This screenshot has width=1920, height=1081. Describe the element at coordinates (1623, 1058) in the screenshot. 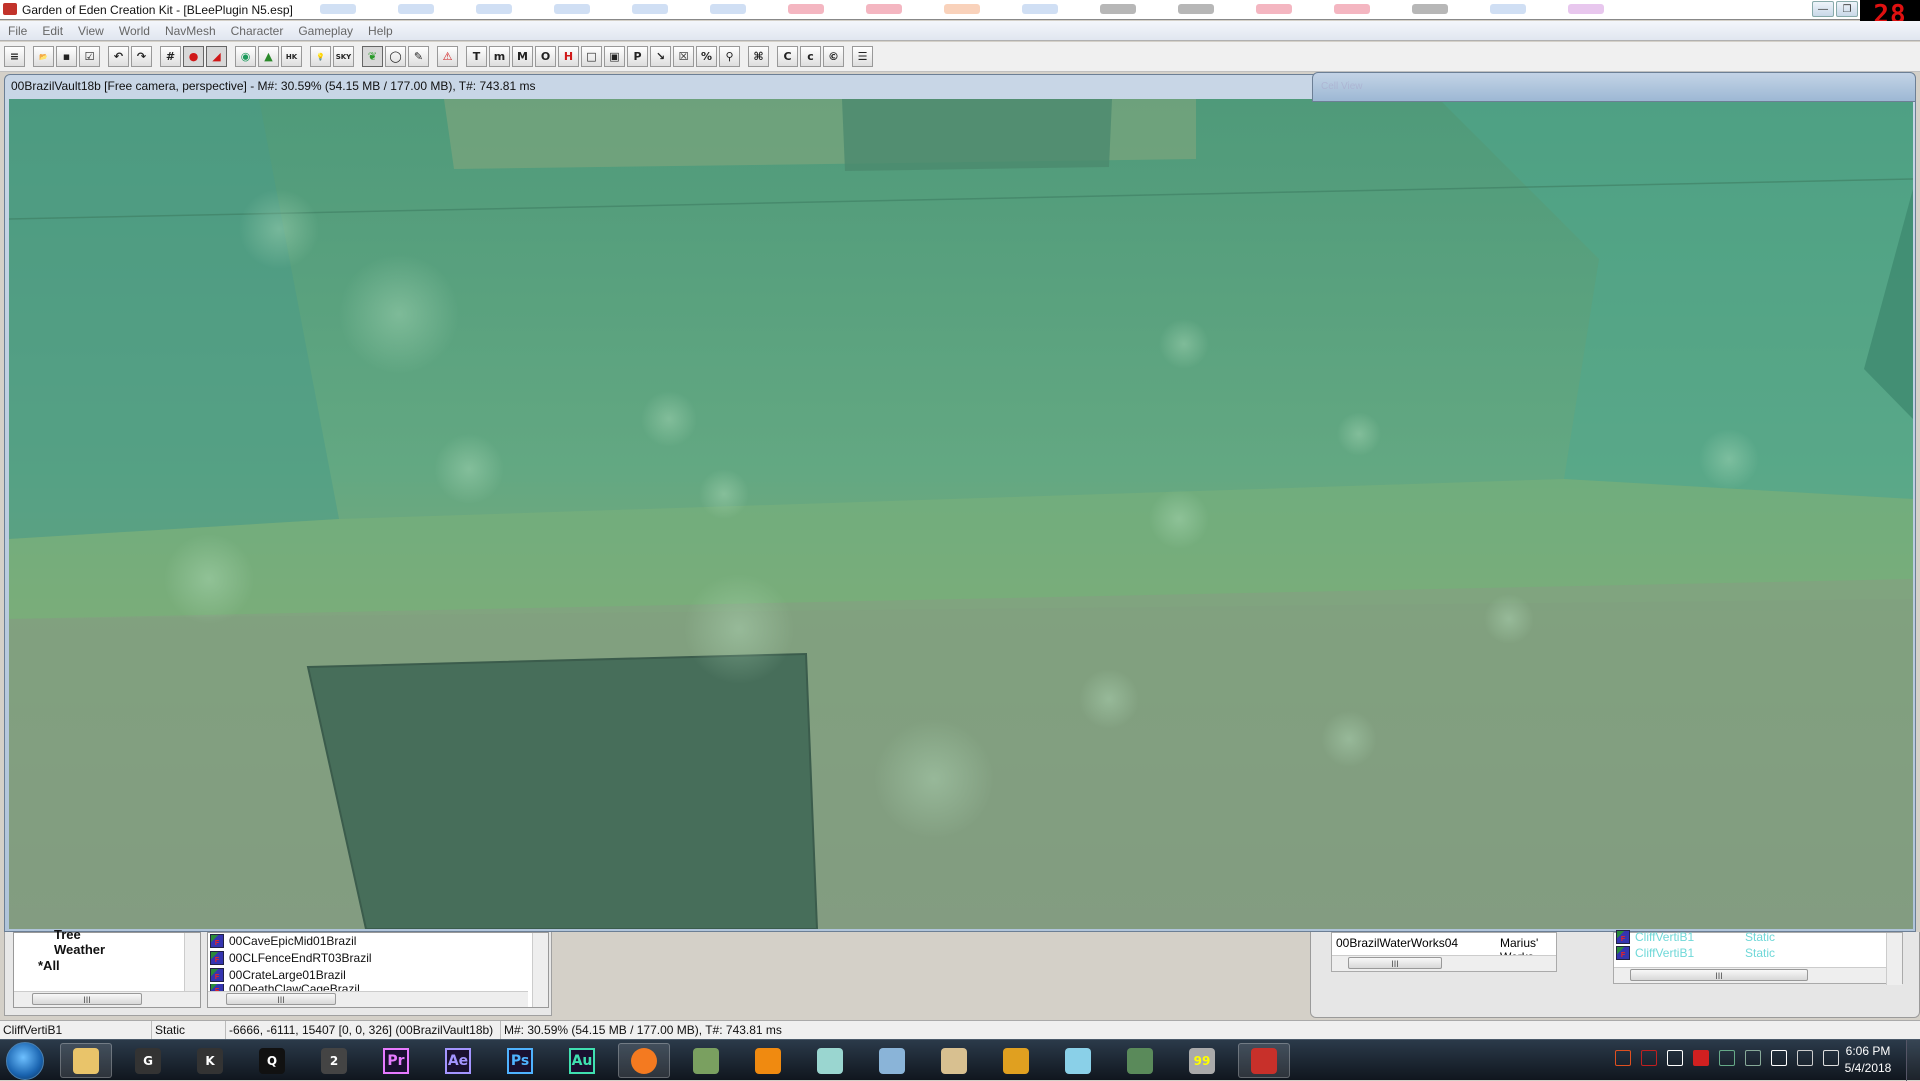

I see `ccleaner-icon` at that location.